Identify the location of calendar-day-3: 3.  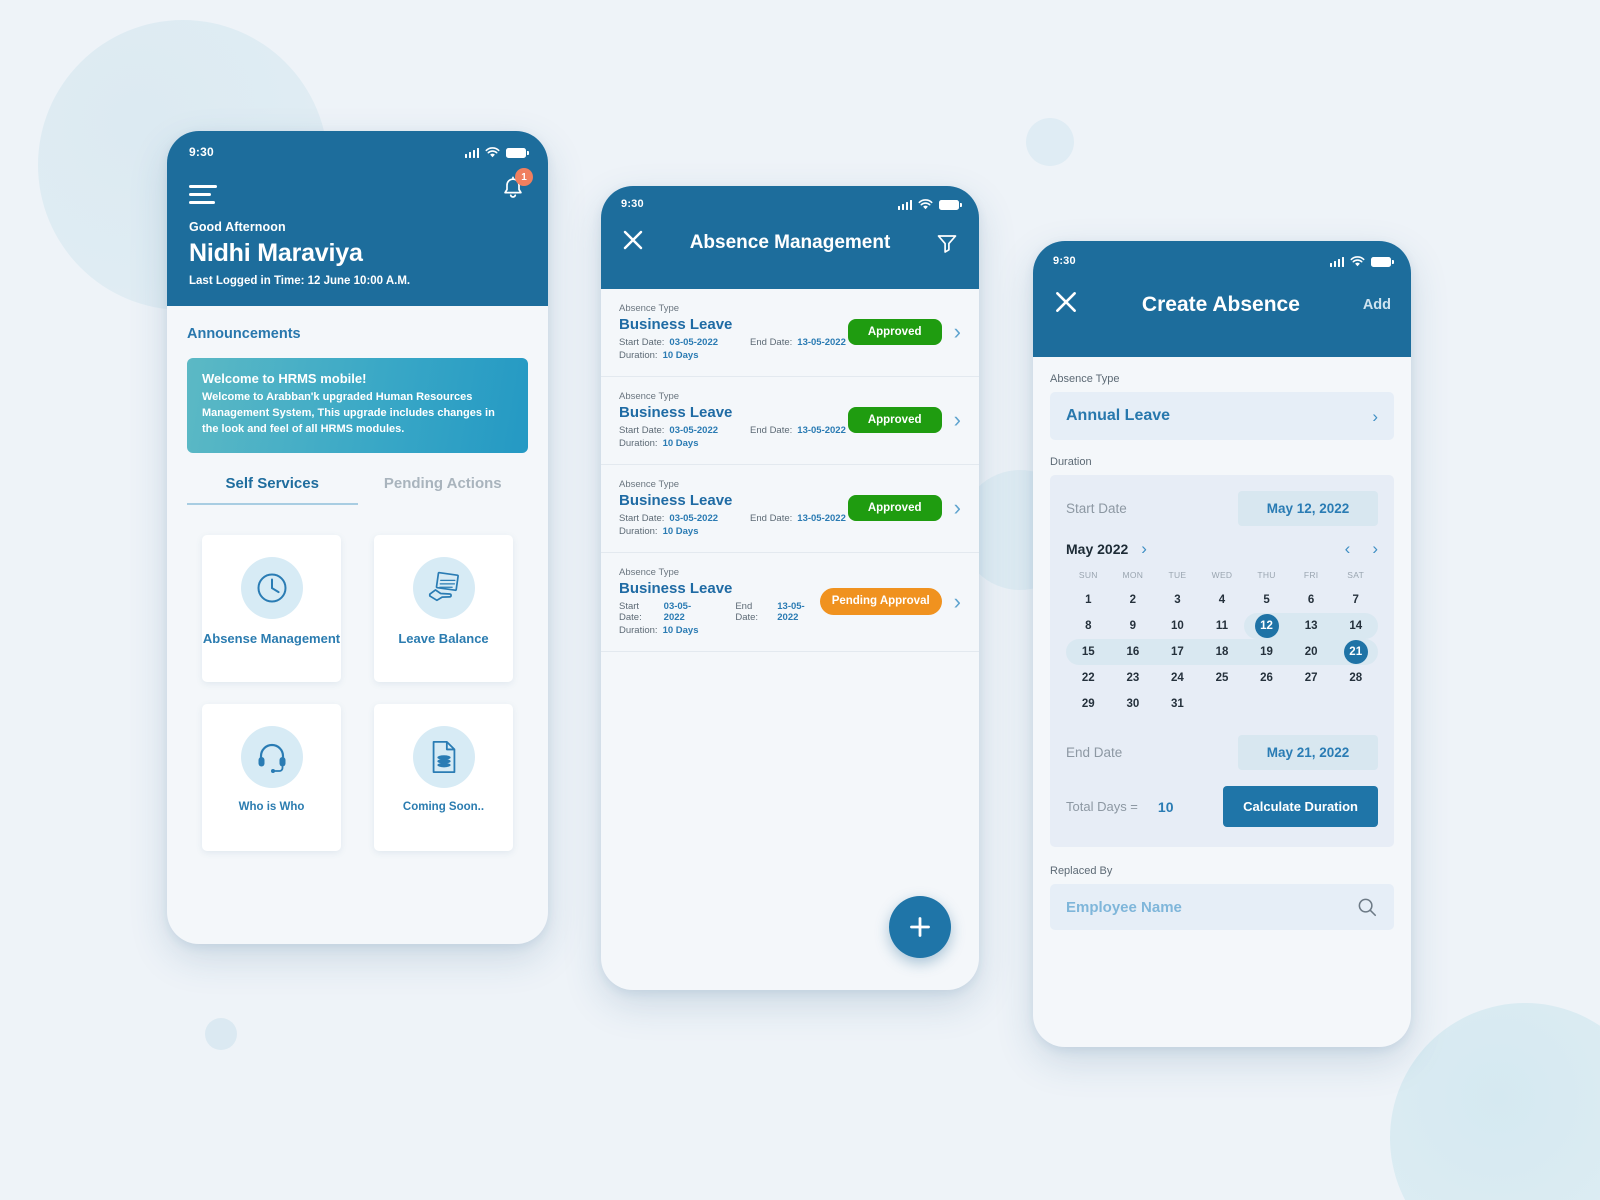
(1177, 600).